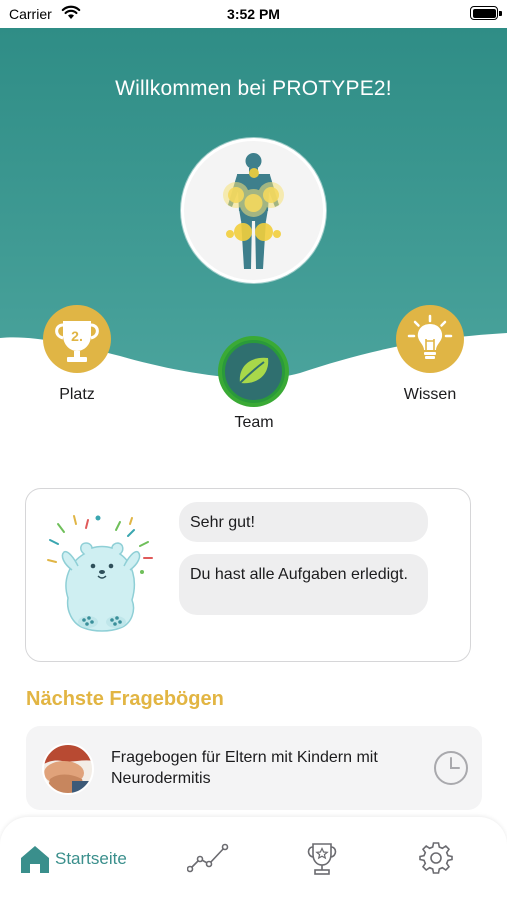 The image size is (507, 900). What do you see at coordinates (125, 699) in the screenshot?
I see `questionnaires-heading: Nächste Fragebögen` at bounding box center [125, 699].